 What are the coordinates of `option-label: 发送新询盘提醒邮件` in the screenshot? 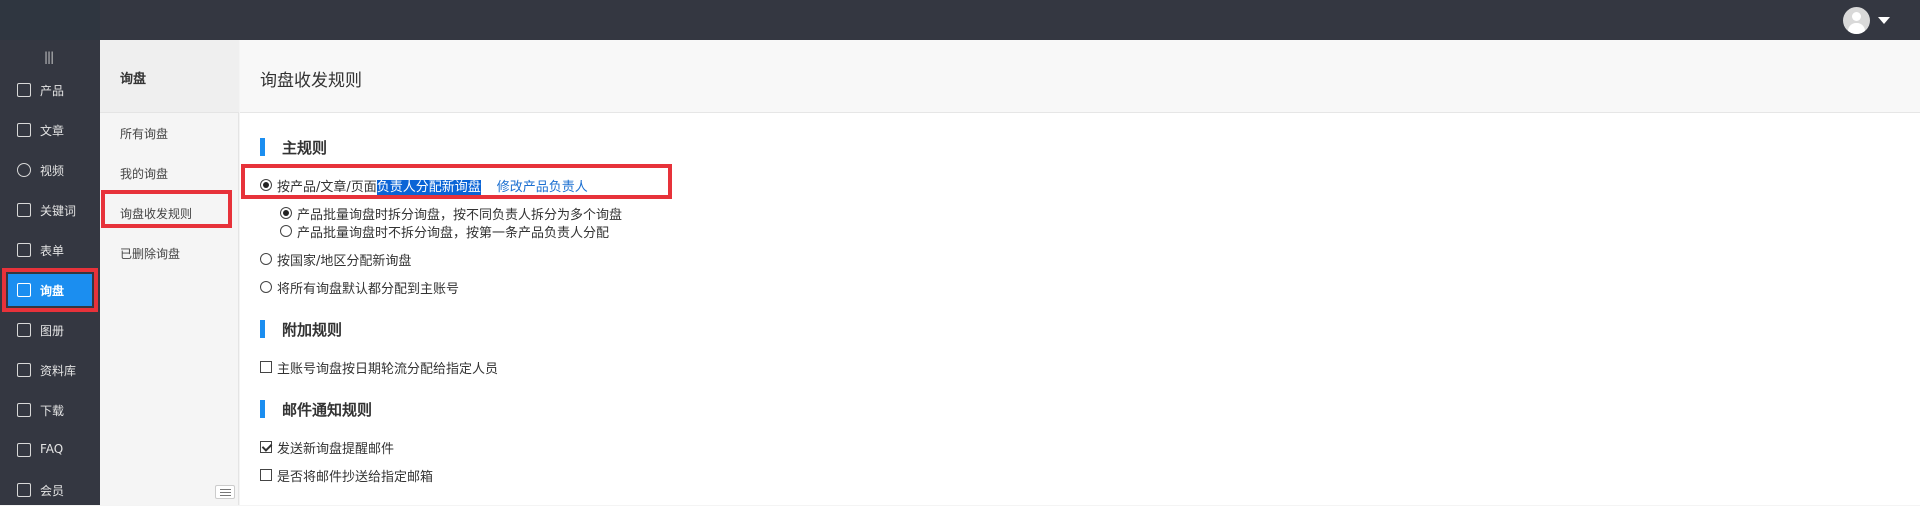 It's located at (336, 449).